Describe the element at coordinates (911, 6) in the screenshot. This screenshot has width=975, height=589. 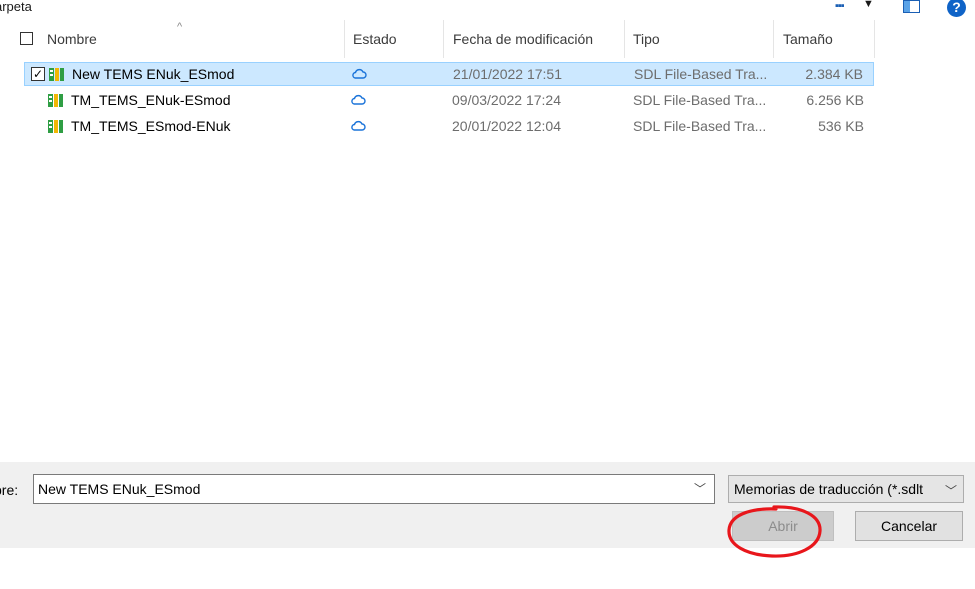
I see `preview-pane-icon` at that location.